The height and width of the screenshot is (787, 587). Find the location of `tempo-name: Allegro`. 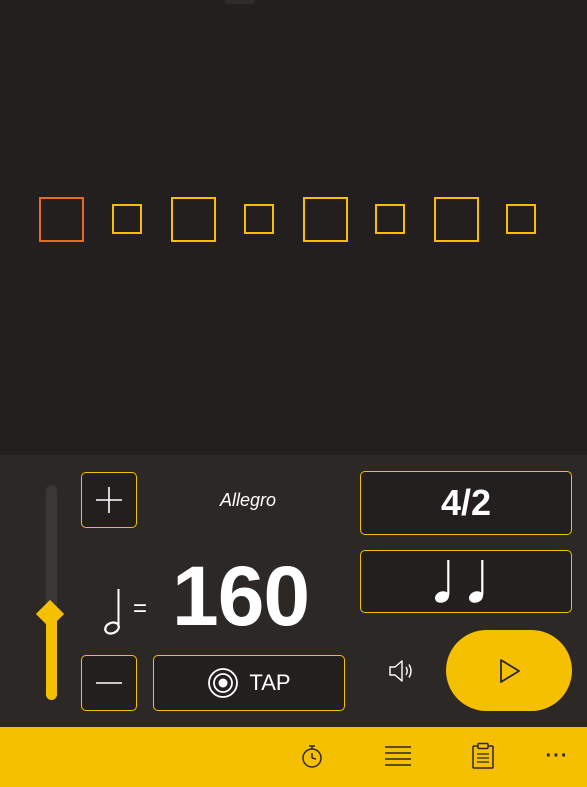

tempo-name: Allegro is located at coordinates (248, 500).